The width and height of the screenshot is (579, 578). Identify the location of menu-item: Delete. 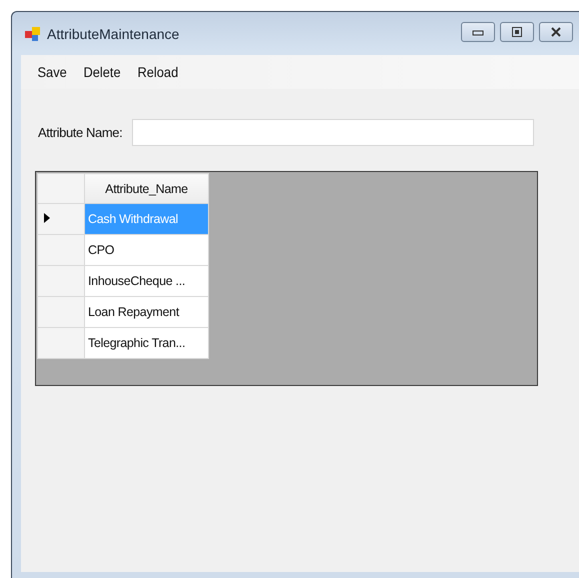
(102, 72).